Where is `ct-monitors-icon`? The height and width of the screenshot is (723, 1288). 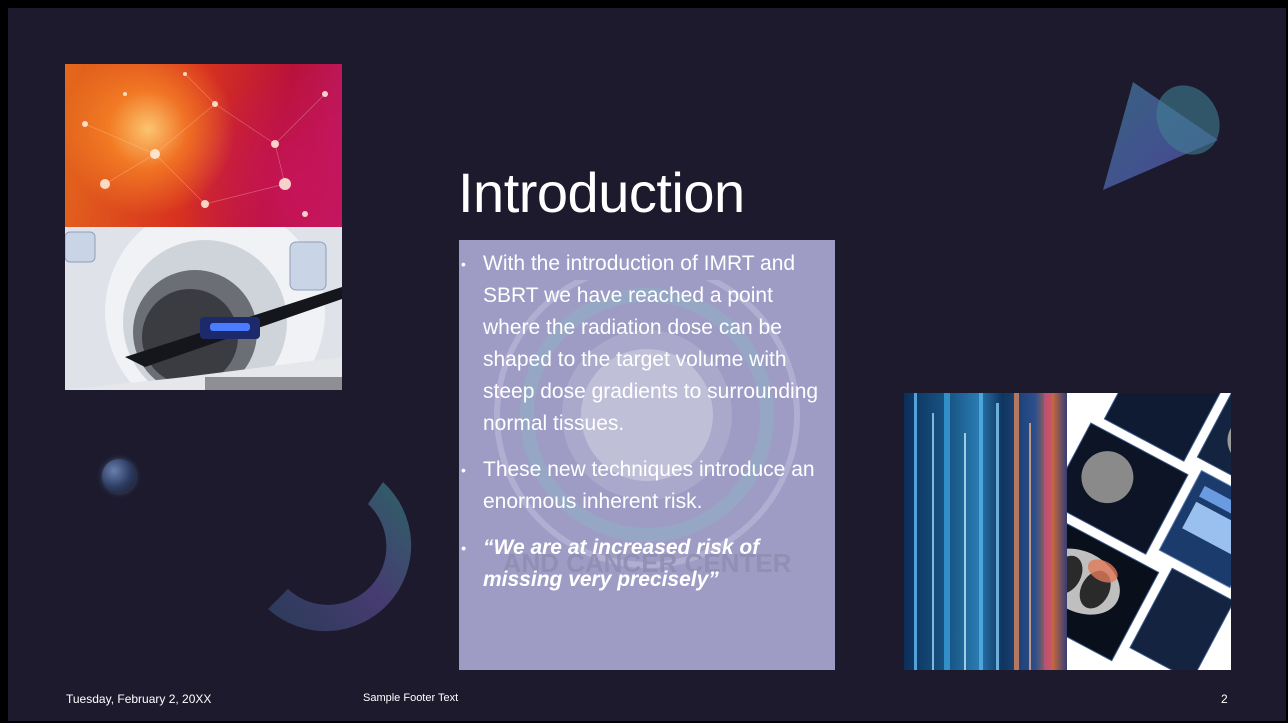
ct-monitors-icon is located at coordinates (1149, 531).